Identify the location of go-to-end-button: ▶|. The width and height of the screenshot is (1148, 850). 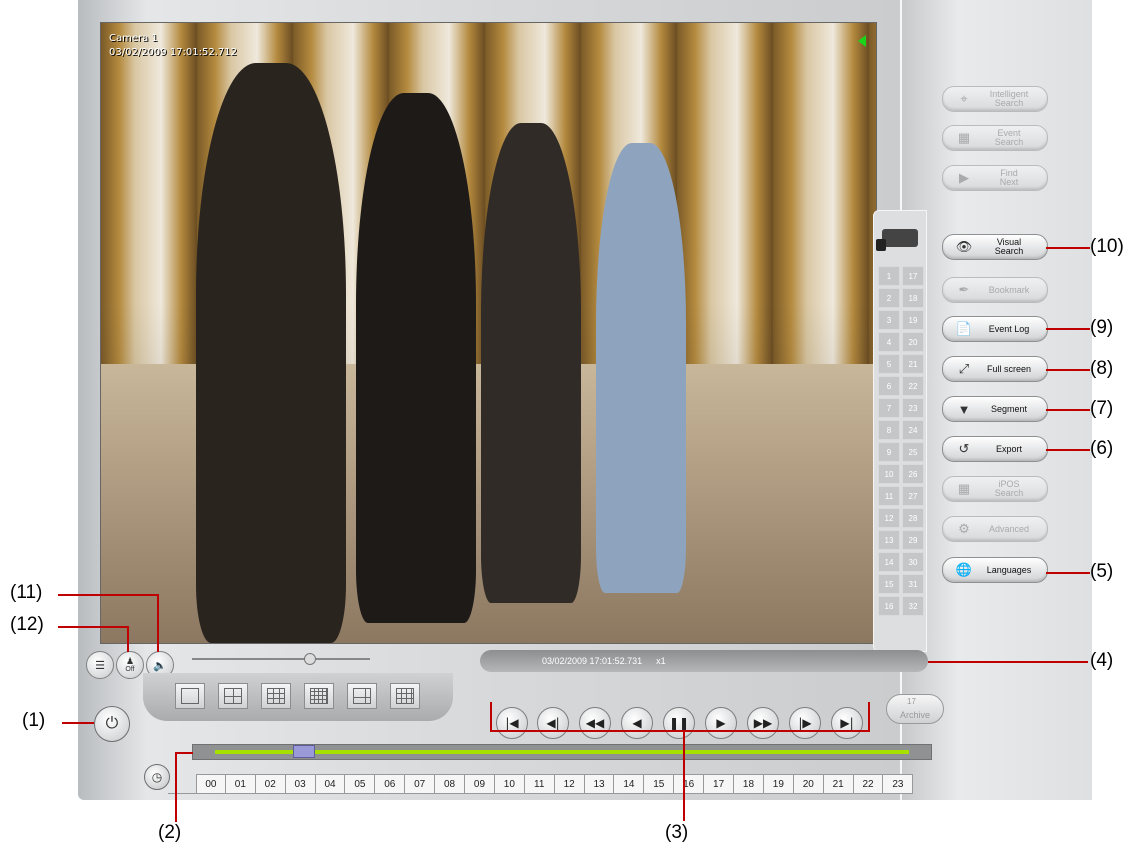
(847, 723).